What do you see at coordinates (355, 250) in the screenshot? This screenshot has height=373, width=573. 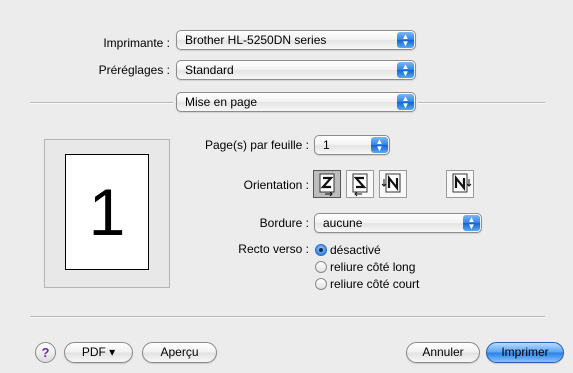 I see `duplex-option-label: désactivé` at bounding box center [355, 250].